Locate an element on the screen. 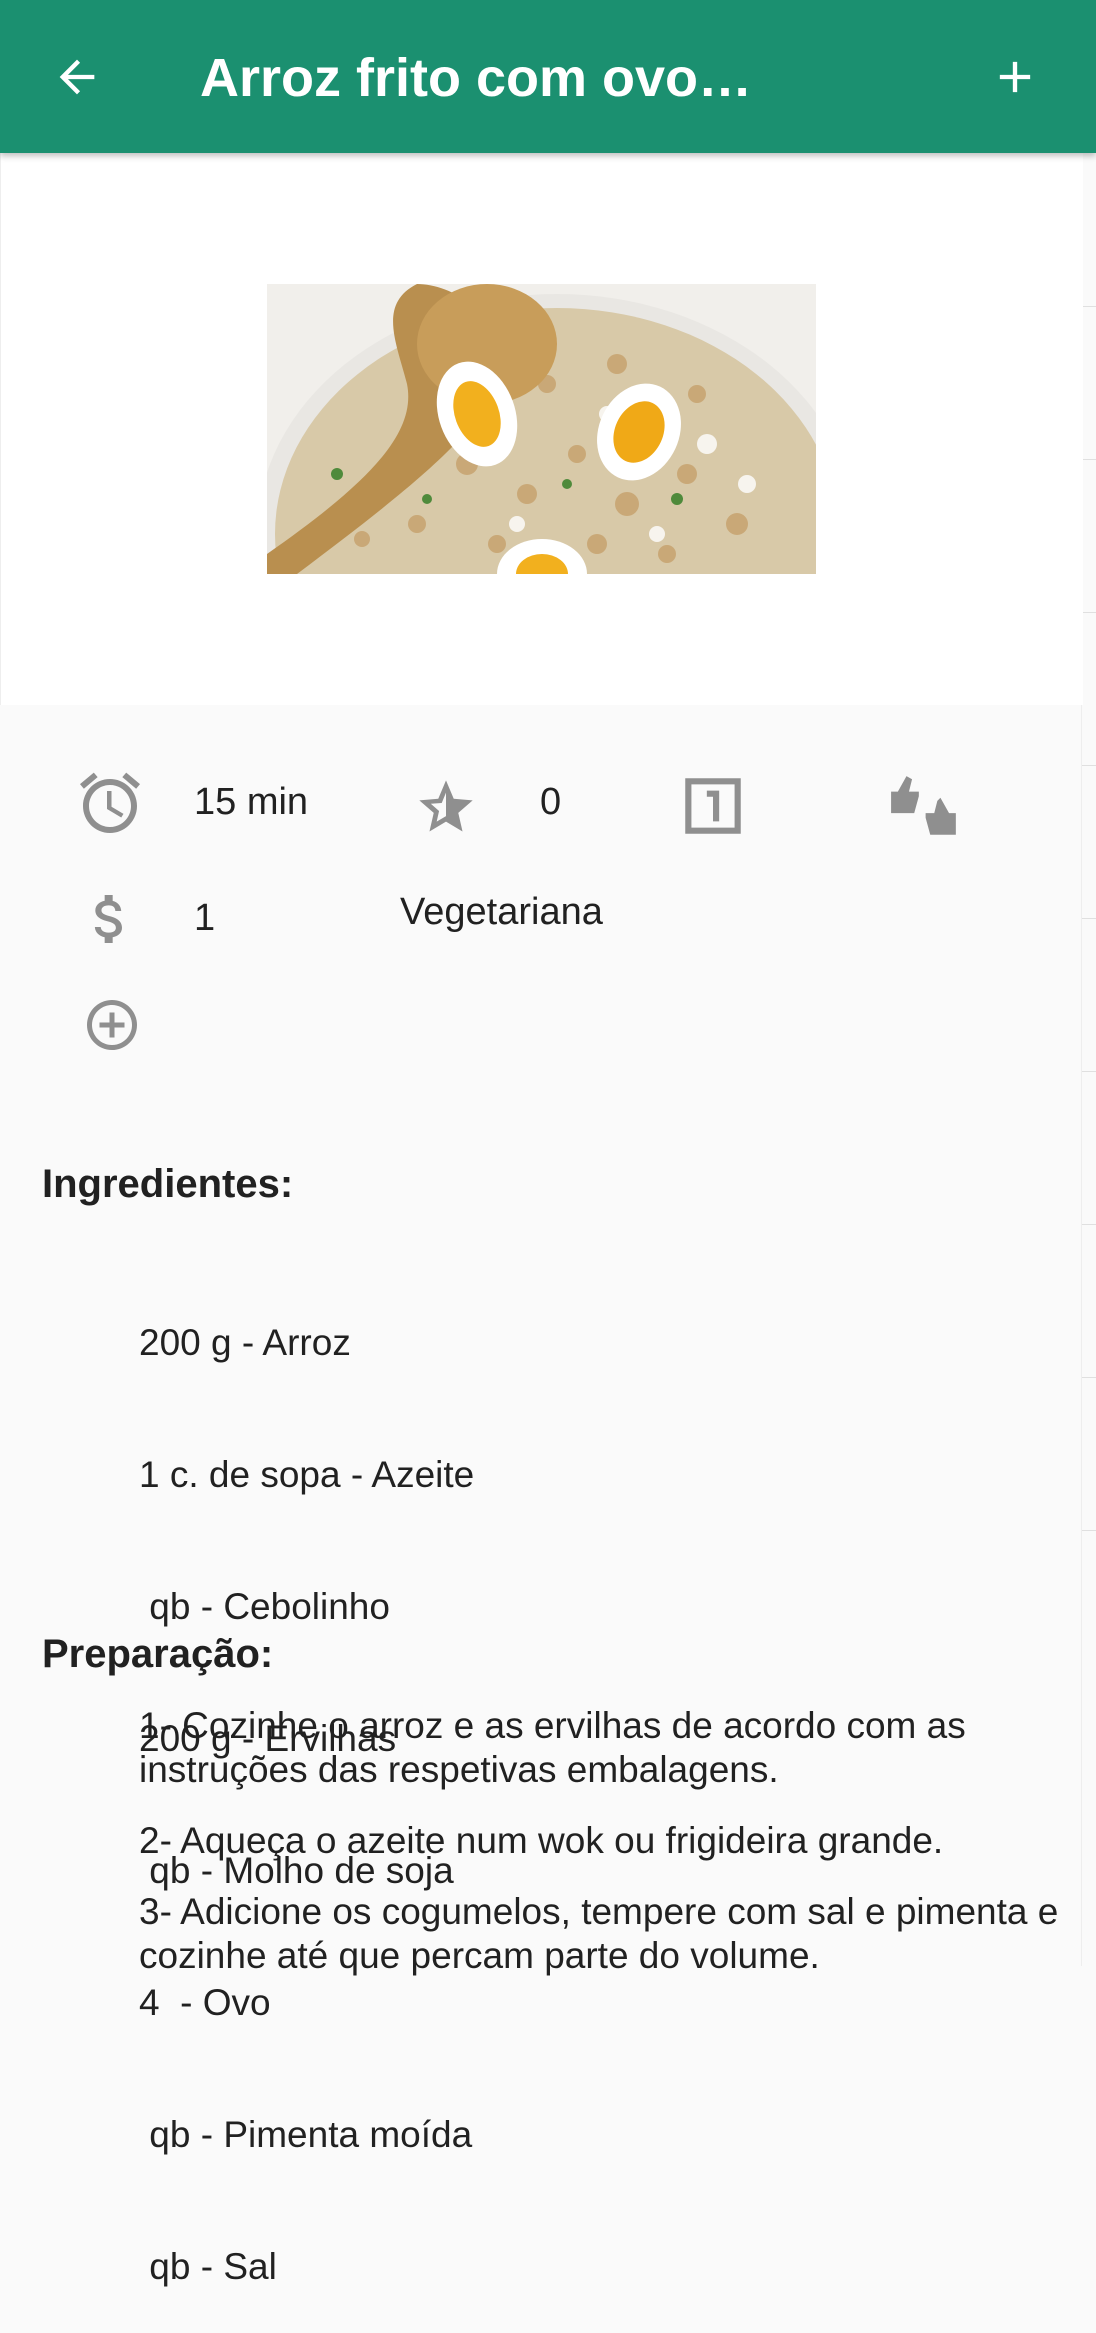  plus-icon is located at coordinates (1015, 77).